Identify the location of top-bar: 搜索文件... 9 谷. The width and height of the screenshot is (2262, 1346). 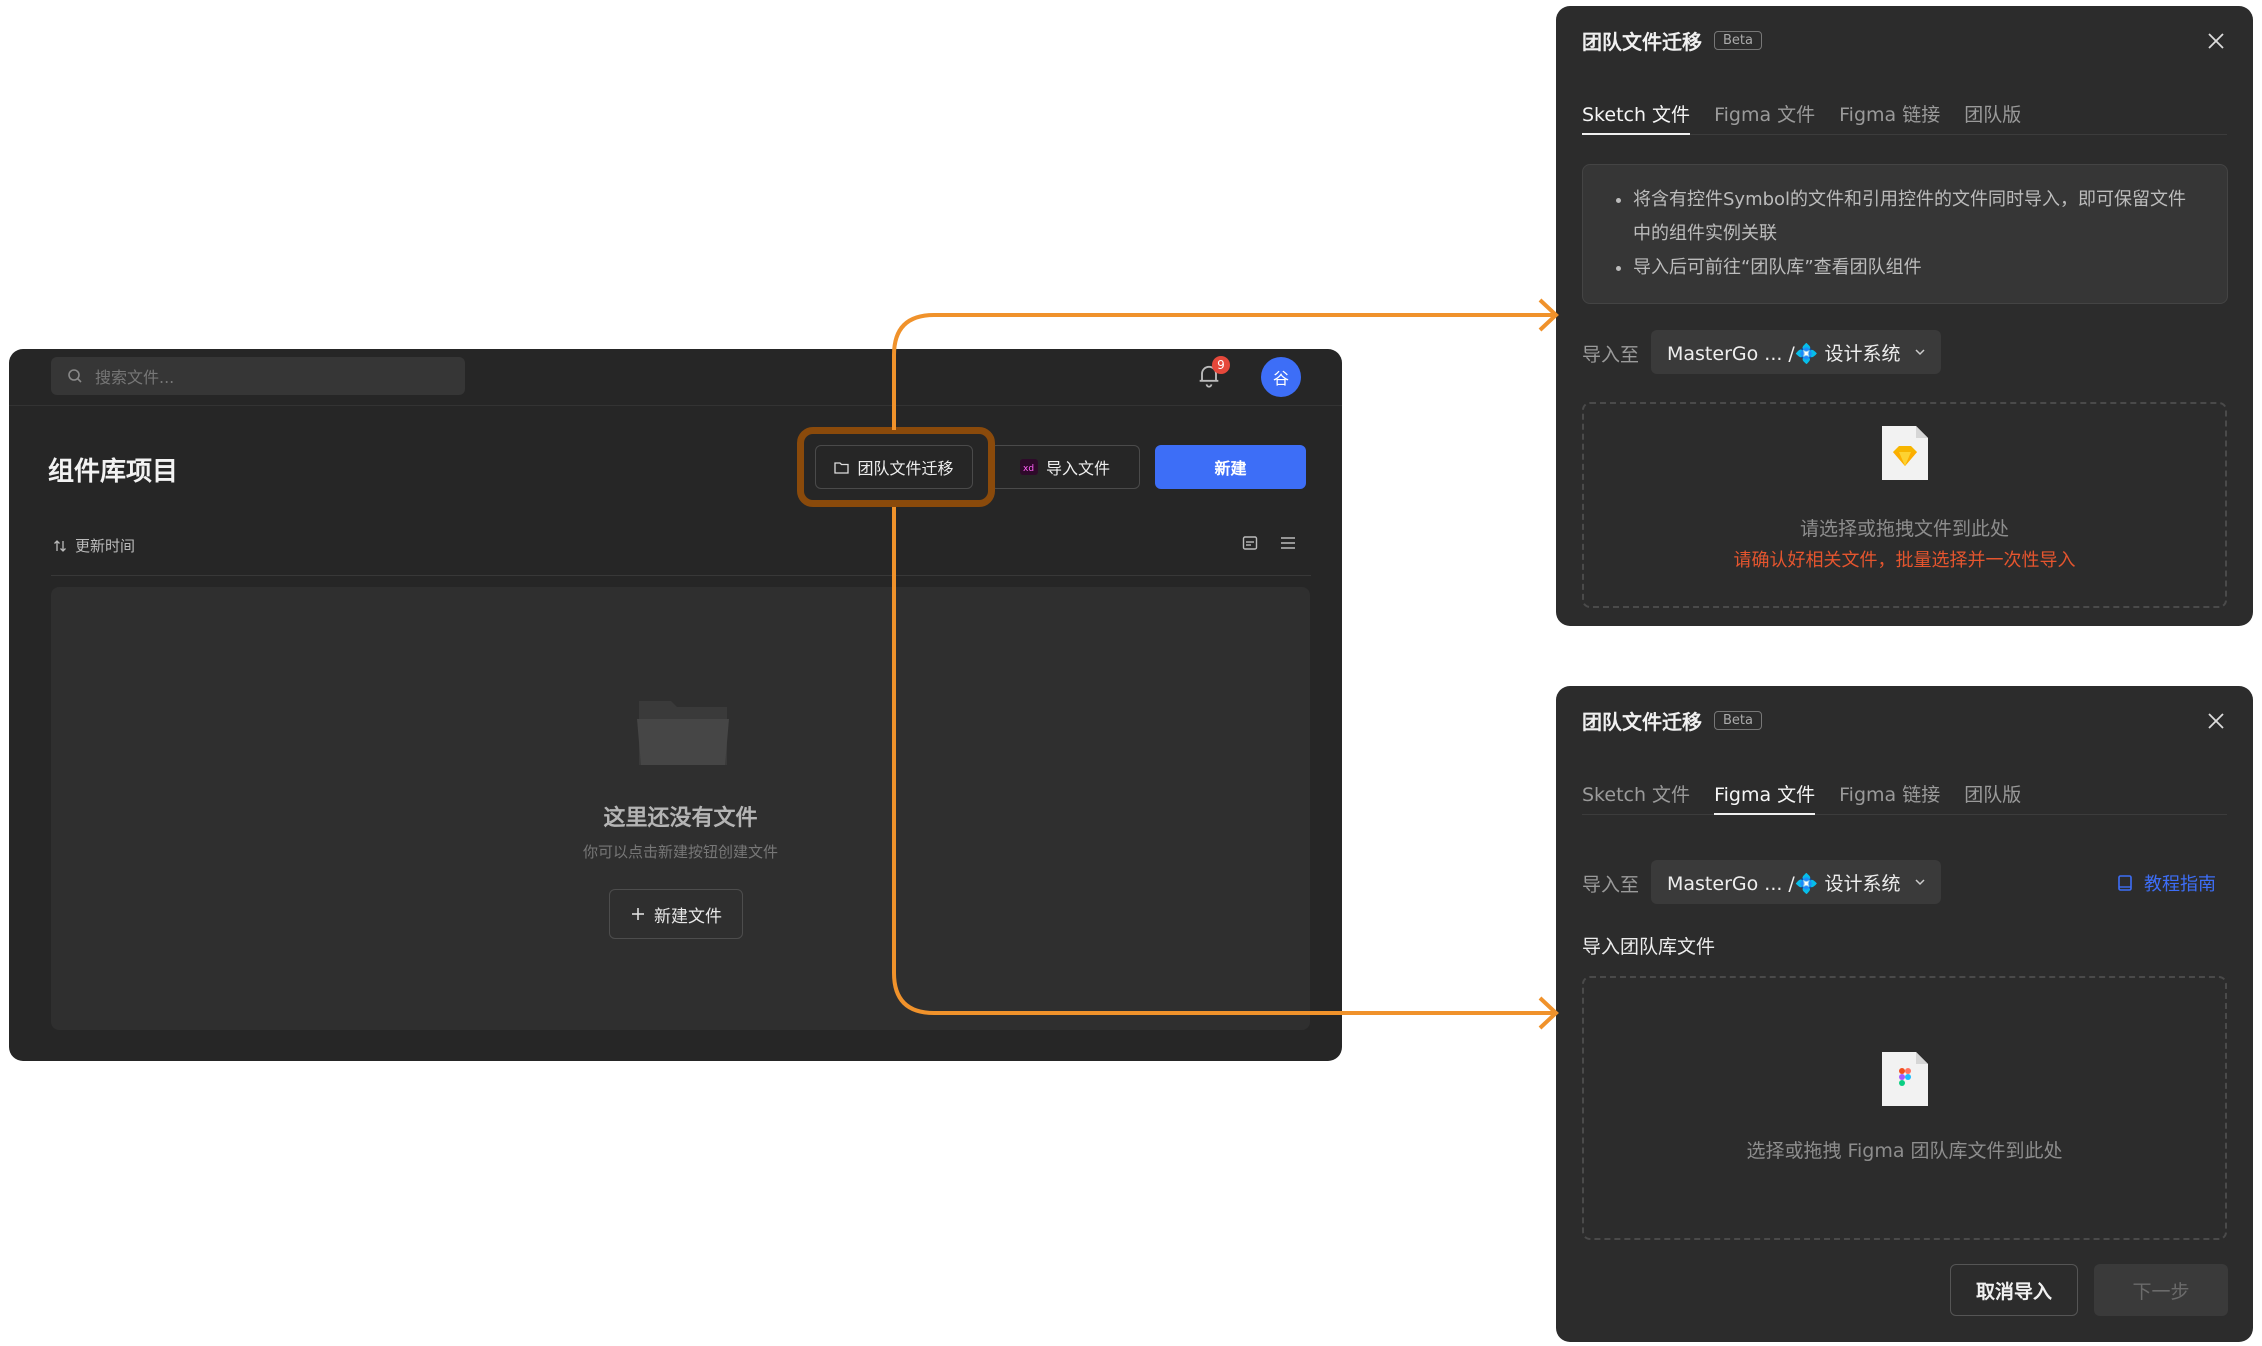
(675, 377).